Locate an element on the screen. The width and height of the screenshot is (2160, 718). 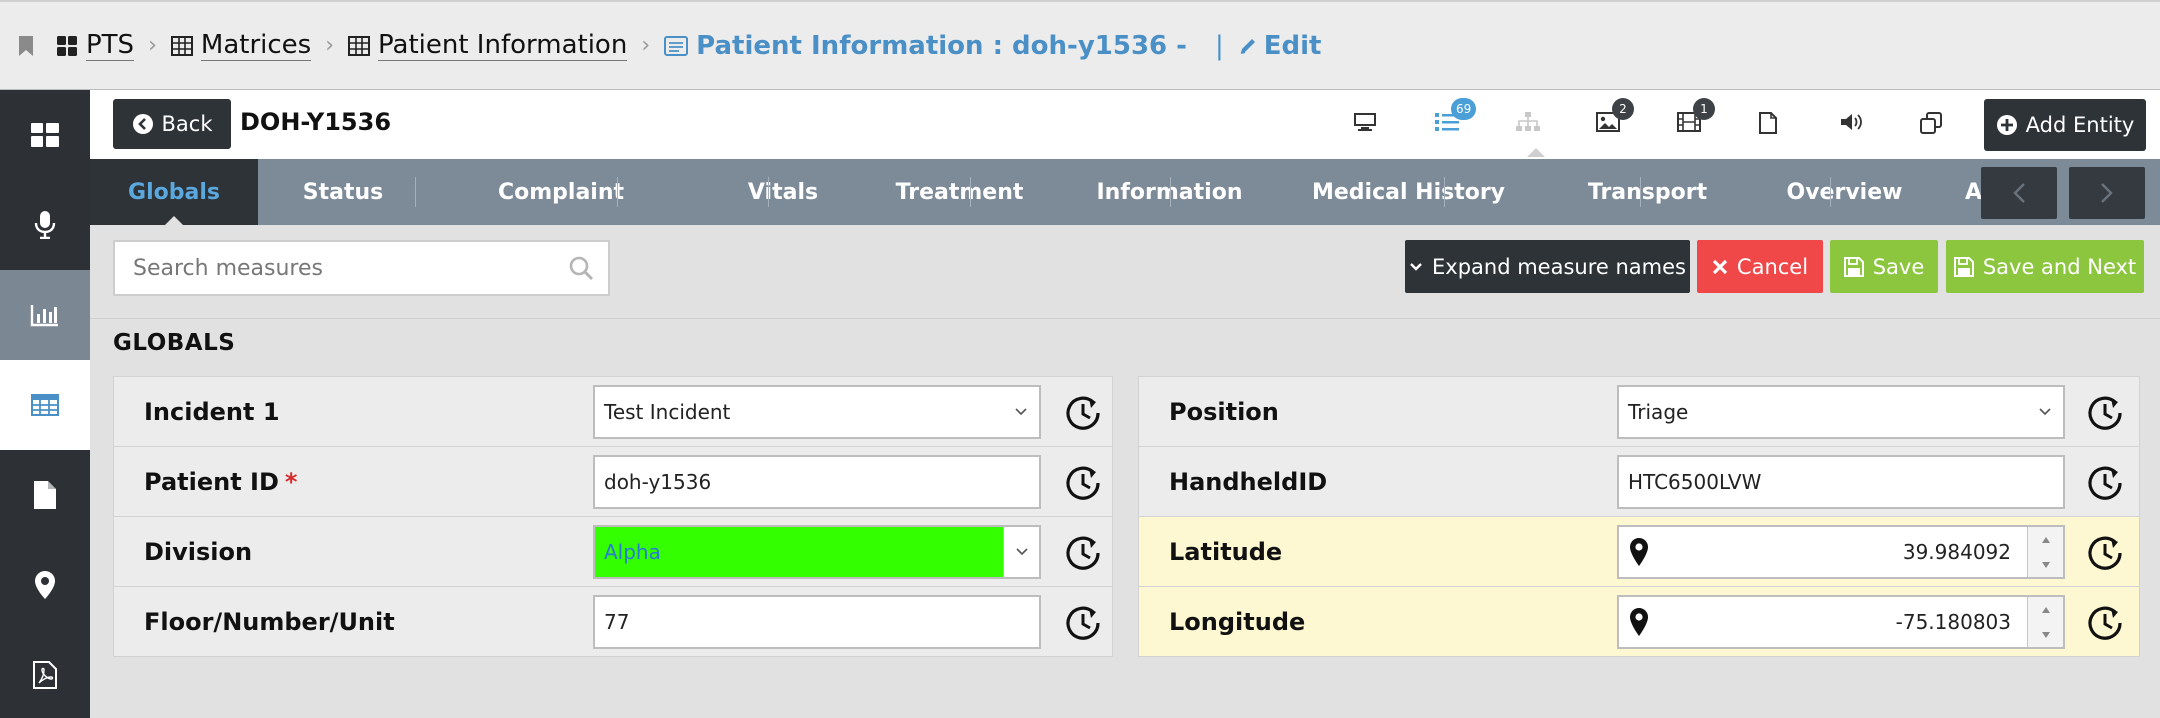
active-view-caret is located at coordinates (1536, 152).